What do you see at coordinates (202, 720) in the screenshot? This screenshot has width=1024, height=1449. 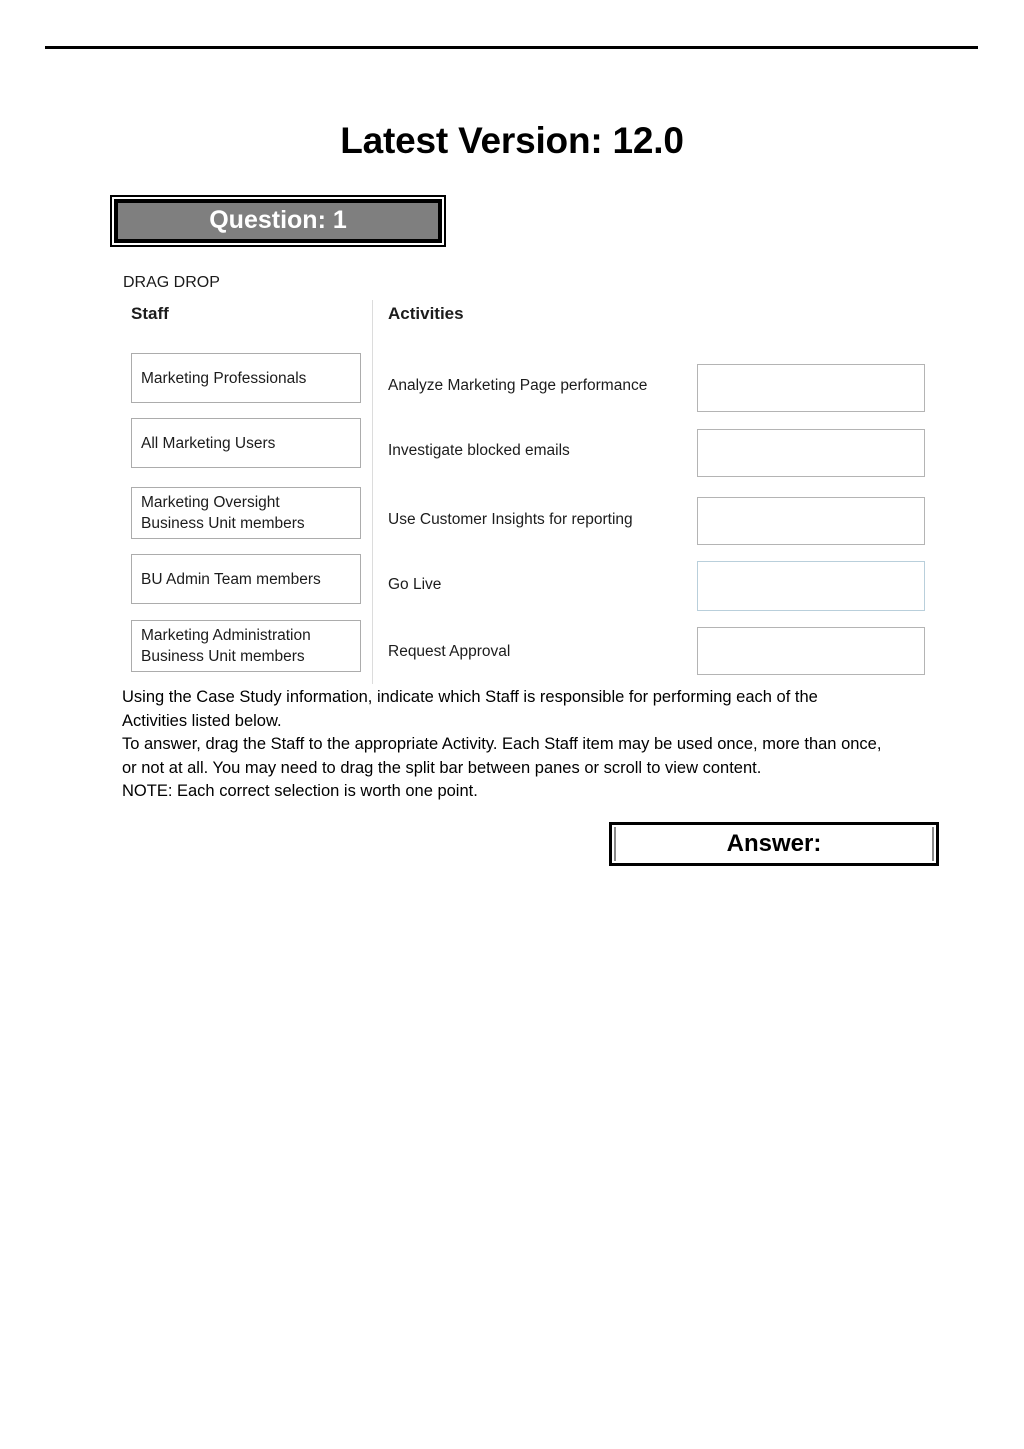 I see `instruction-line: Activities listed below.` at bounding box center [202, 720].